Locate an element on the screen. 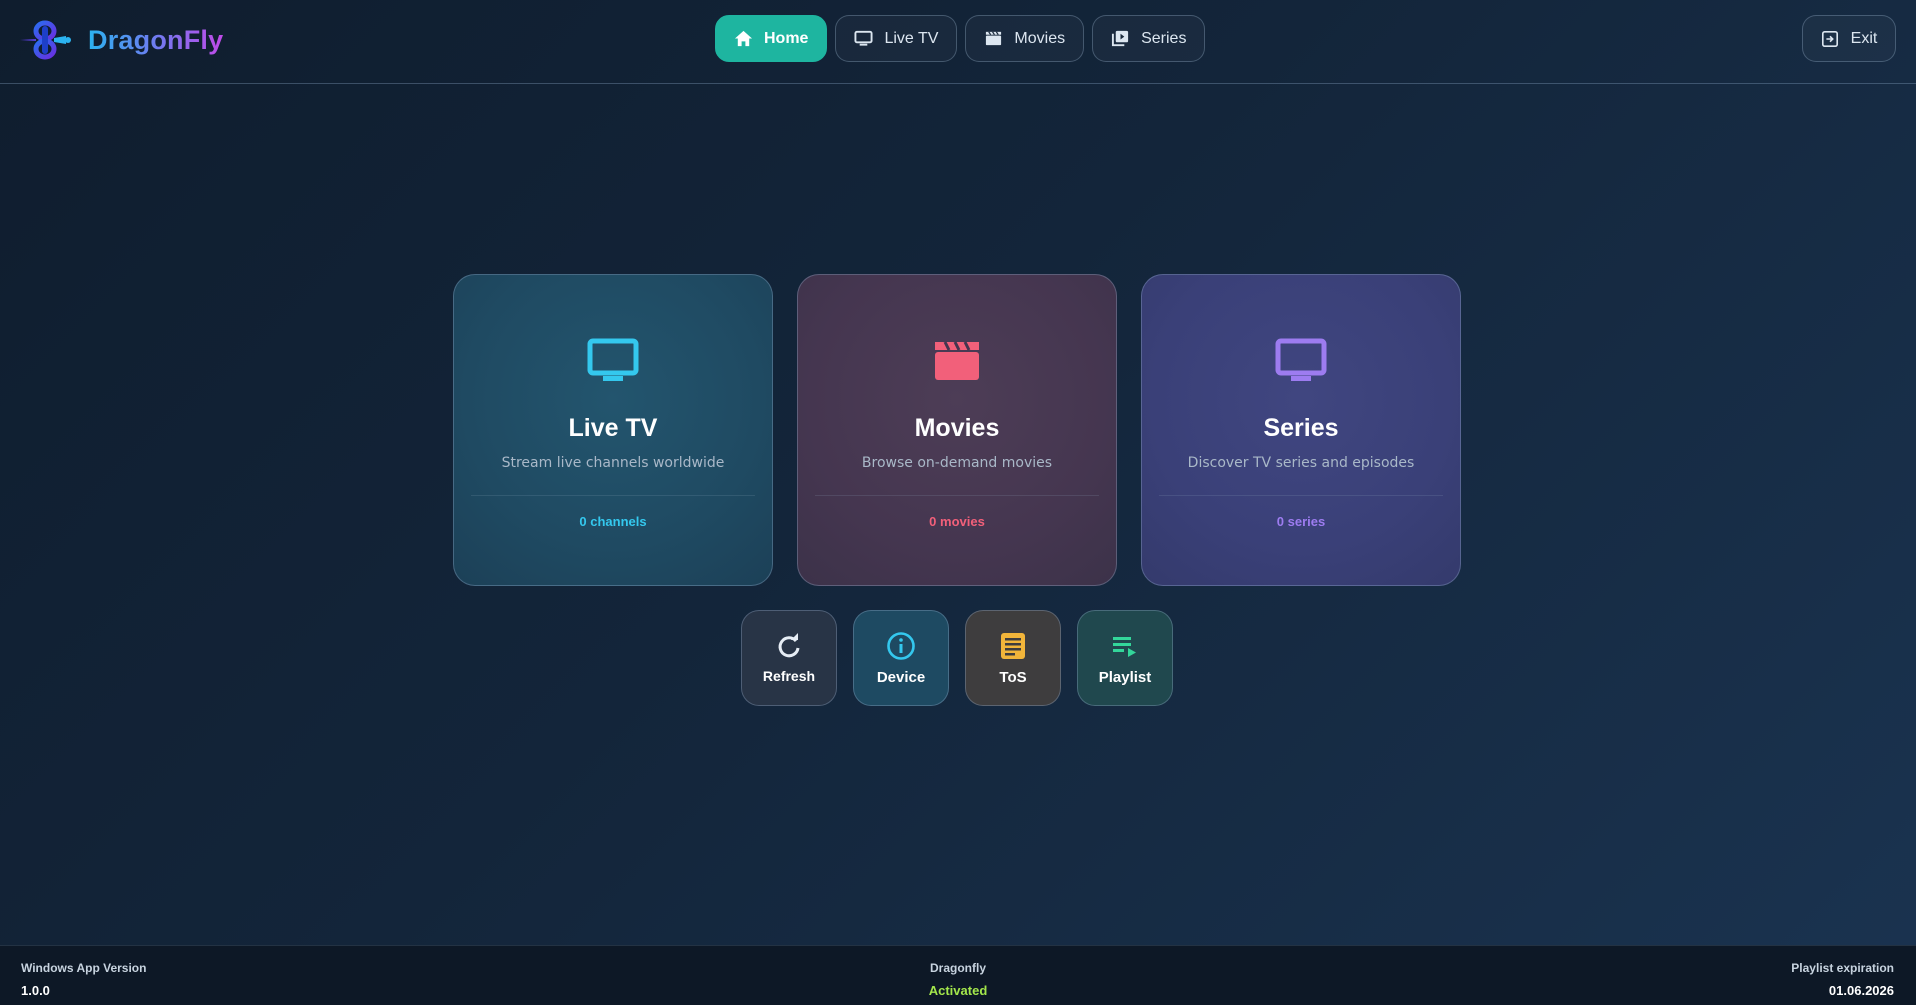 The image size is (1916, 1005). activation-value: Activated is located at coordinates (958, 990).